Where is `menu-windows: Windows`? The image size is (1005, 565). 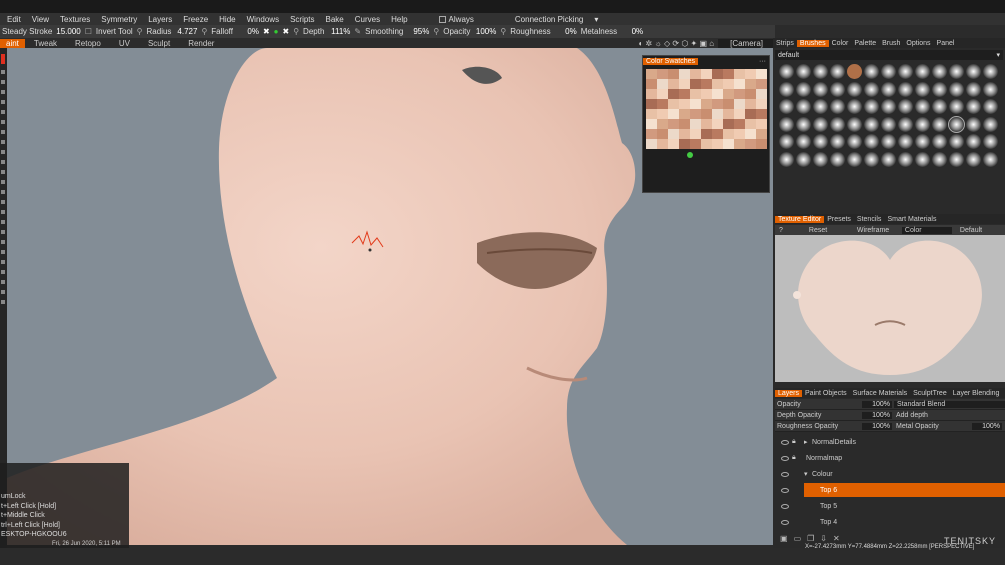 menu-windows: Windows is located at coordinates (263, 19).